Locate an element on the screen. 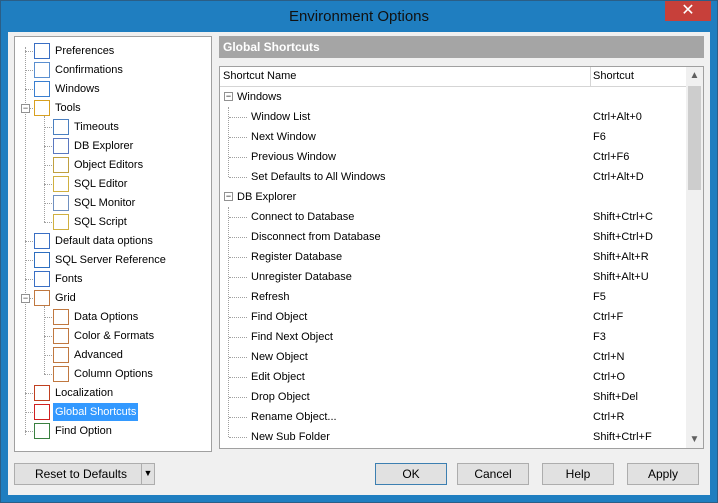 The image size is (718, 503). group-name: Windows is located at coordinates (259, 97).